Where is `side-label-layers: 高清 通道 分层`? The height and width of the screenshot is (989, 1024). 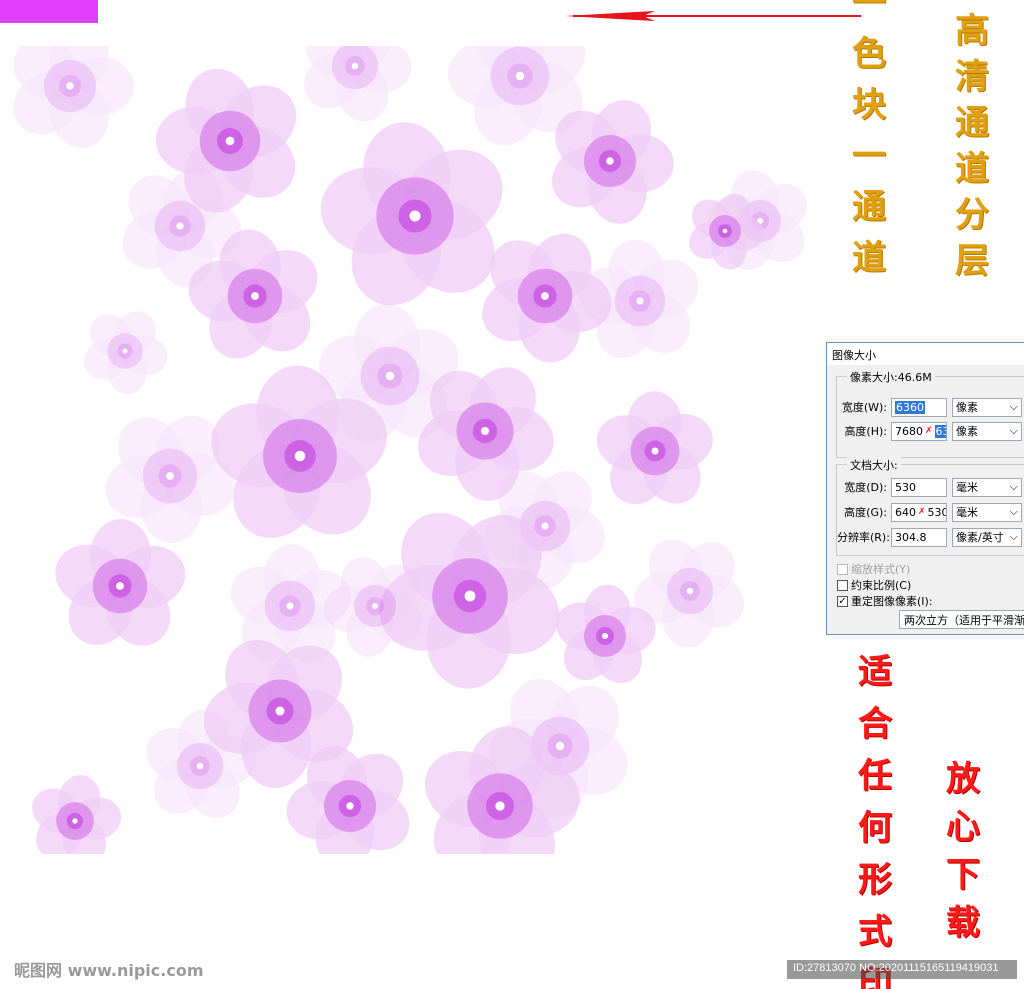 side-label-layers: 高清 通道 分层 is located at coordinates (972, 146).